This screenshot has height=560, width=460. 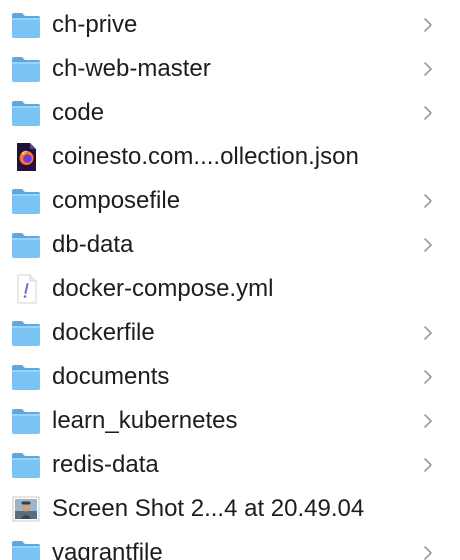 What do you see at coordinates (103, 332) in the screenshot?
I see `file-name: dockerfile` at bounding box center [103, 332].